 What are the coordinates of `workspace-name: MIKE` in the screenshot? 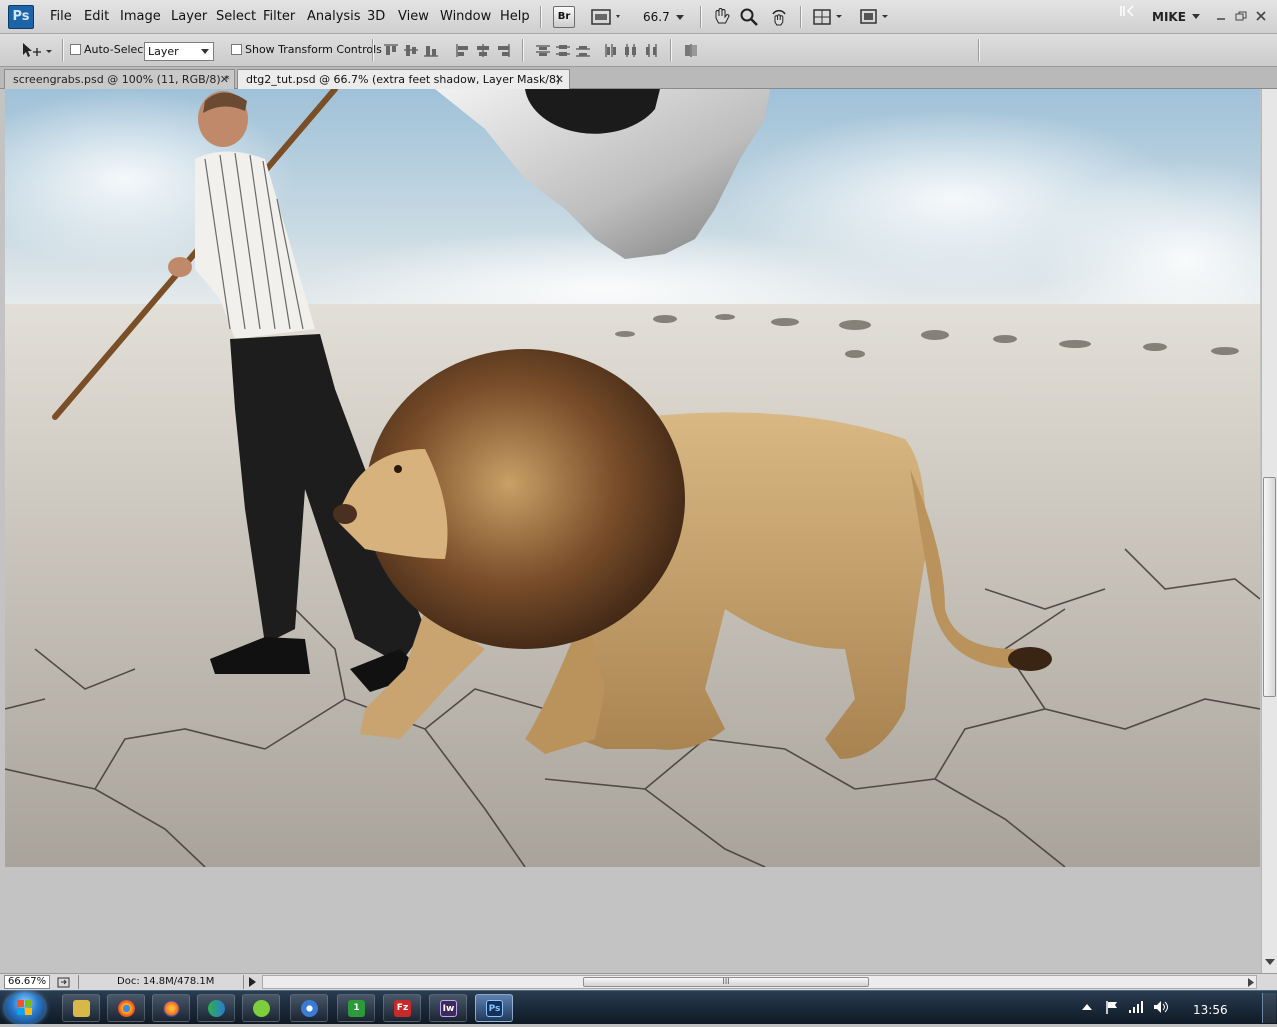 It's located at (1169, 17).